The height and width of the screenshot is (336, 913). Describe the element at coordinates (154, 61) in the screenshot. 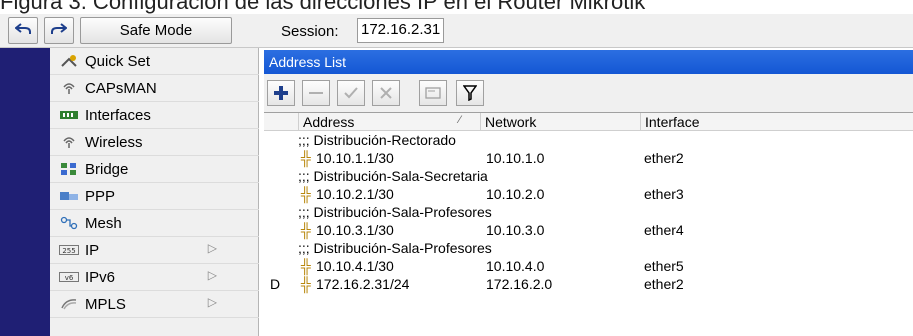

I see `sidebar-item-quick-set: Quick Set` at that location.